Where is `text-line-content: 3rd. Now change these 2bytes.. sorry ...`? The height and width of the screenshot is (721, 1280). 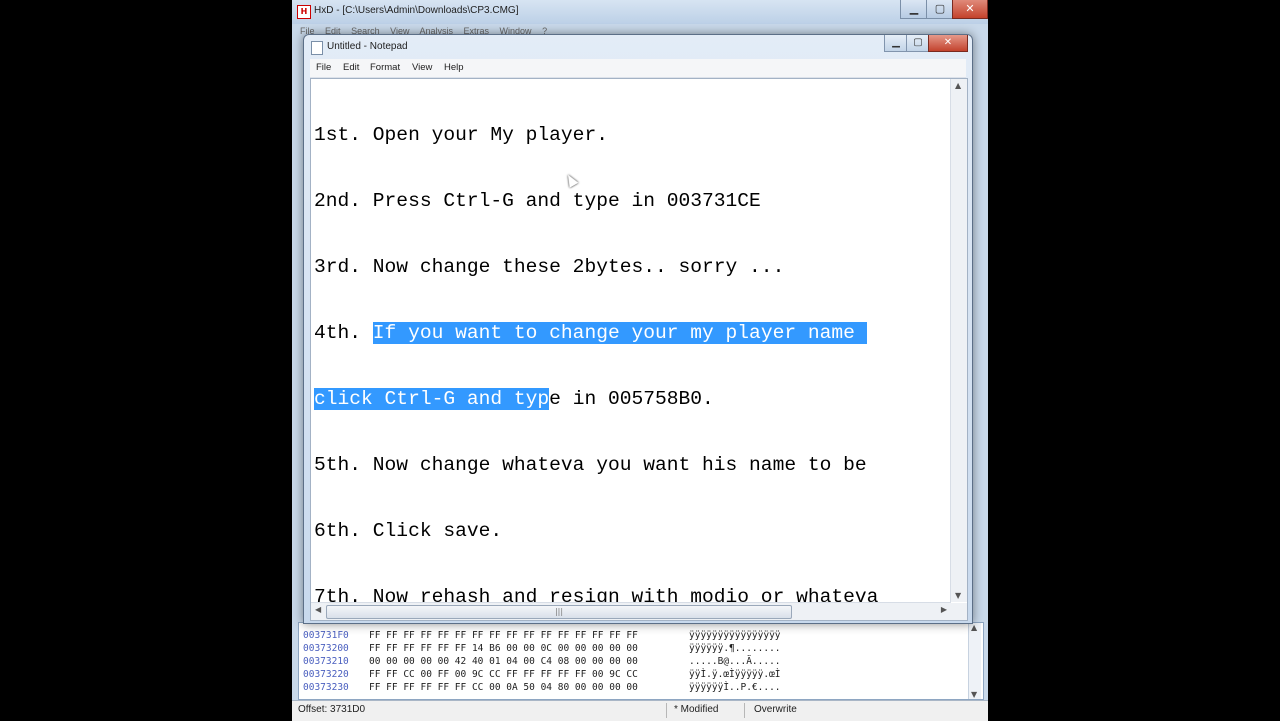 text-line-content: 3rd. Now change these 2bytes.. sorry ... is located at coordinates (549, 267).